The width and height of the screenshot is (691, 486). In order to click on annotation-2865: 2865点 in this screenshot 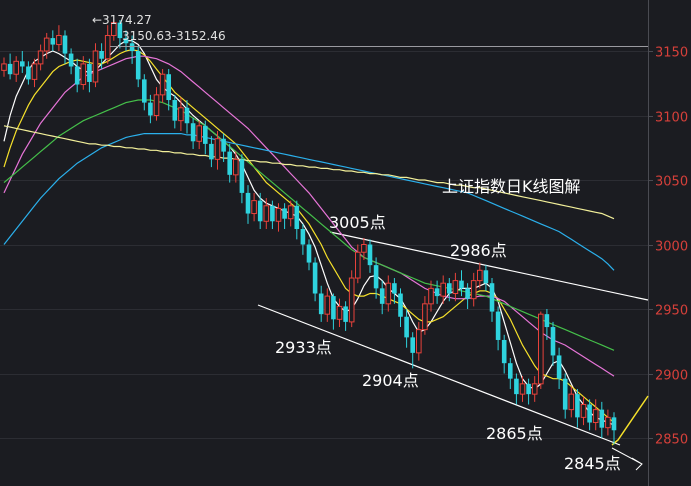, I will do `click(514, 433)`.